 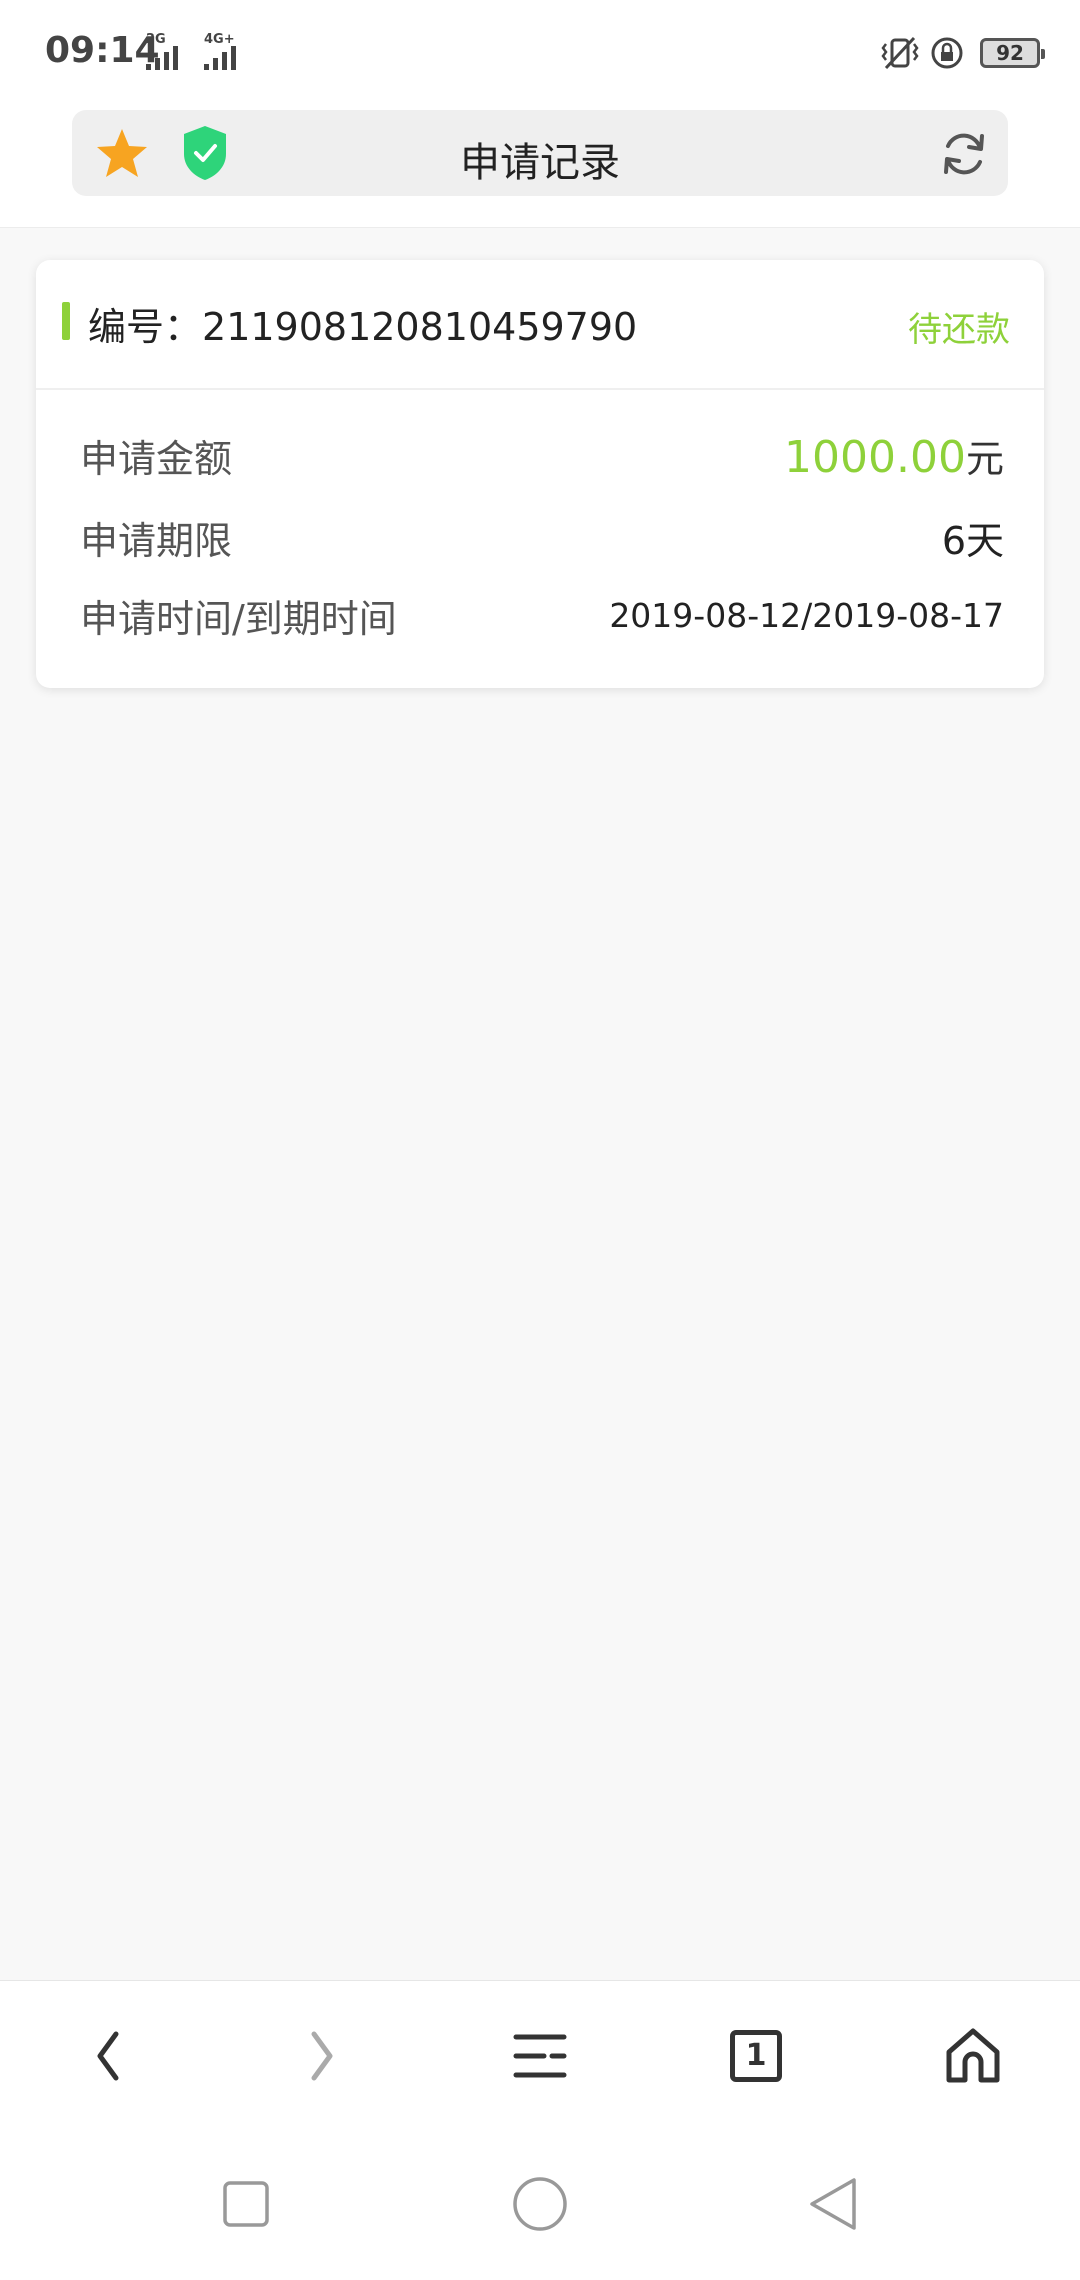 What do you see at coordinates (959, 330) in the screenshot?
I see `status-badge: 待还款` at bounding box center [959, 330].